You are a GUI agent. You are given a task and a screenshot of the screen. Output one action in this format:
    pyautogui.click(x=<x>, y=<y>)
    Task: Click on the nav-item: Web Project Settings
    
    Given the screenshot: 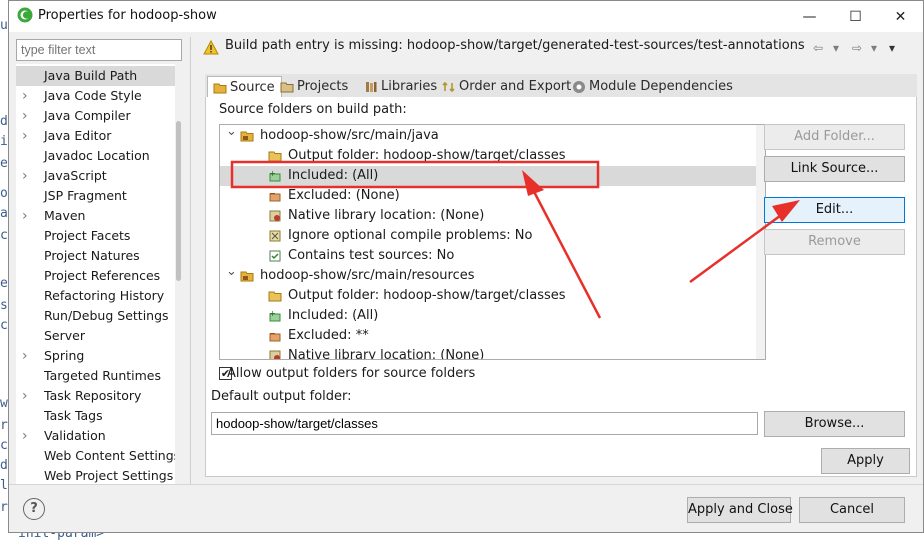 What is the action you would take?
    pyautogui.click(x=99, y=475)
    